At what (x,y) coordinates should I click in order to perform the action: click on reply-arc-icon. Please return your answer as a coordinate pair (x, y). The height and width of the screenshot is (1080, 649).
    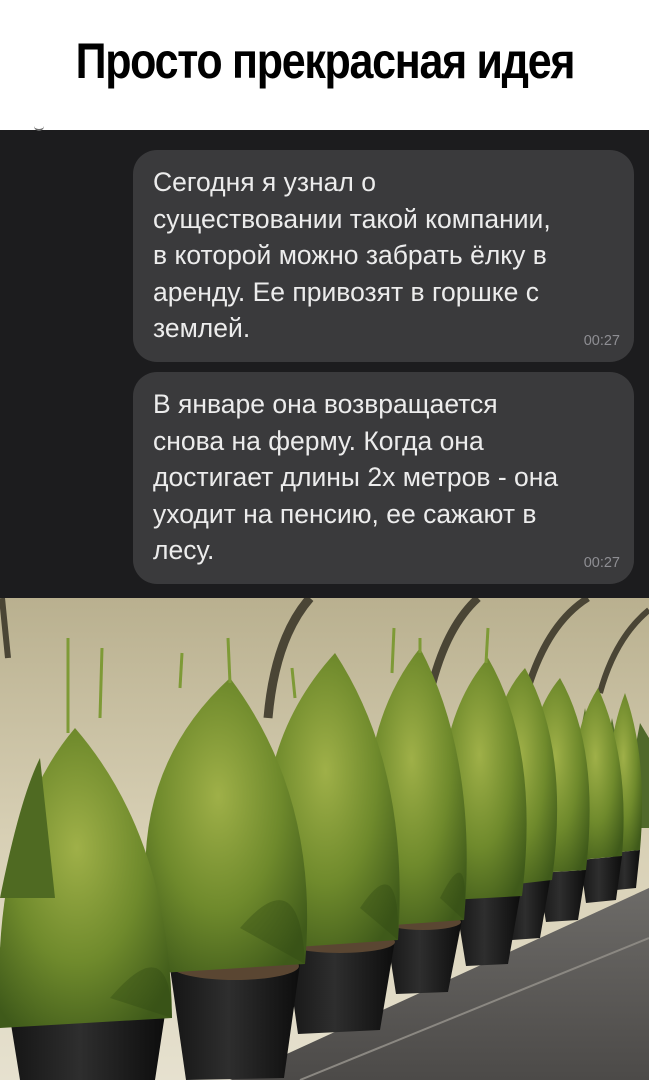
    Looking at the image, I should click on (39, 128).